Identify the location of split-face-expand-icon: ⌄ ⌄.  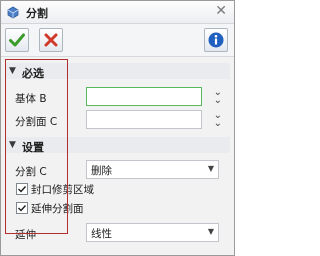
(218, 120).